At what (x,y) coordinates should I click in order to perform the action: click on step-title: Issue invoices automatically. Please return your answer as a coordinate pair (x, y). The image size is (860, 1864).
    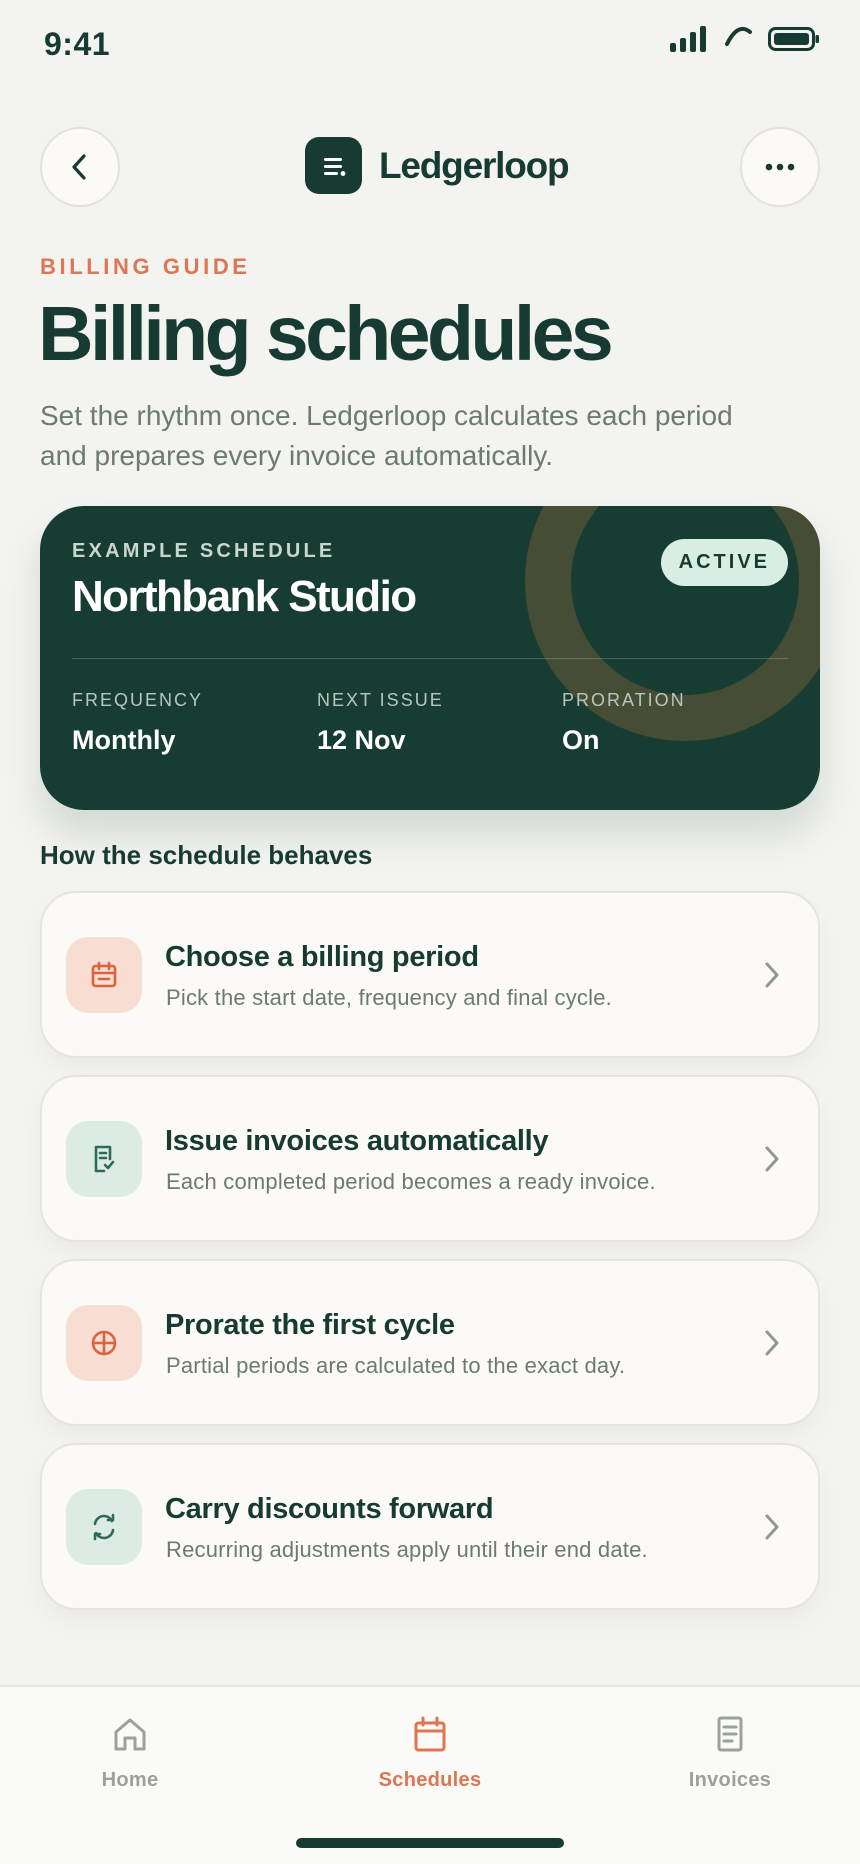
    Looking at the image, I should click on (357, 1141).